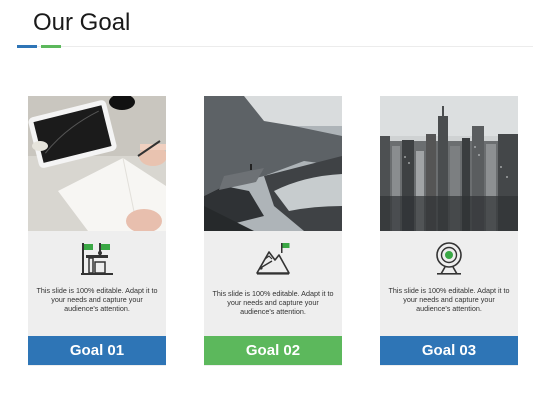  I want to click on desk-tablet-photo, so click(97, 163).